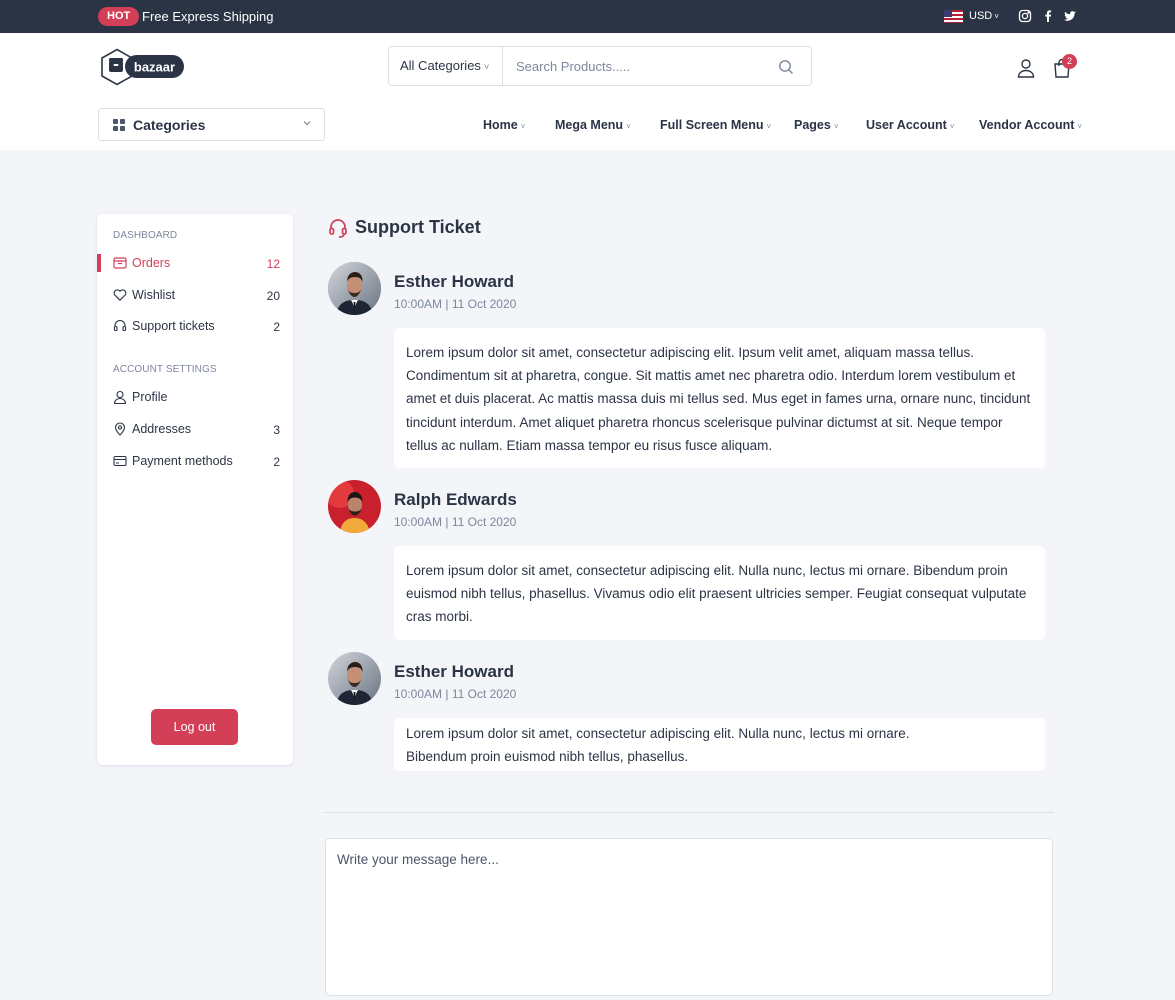  Describe the element at coordinates (182, 461) in the screenshot. I see `sidebar-item-label: Payment methods` at that location.